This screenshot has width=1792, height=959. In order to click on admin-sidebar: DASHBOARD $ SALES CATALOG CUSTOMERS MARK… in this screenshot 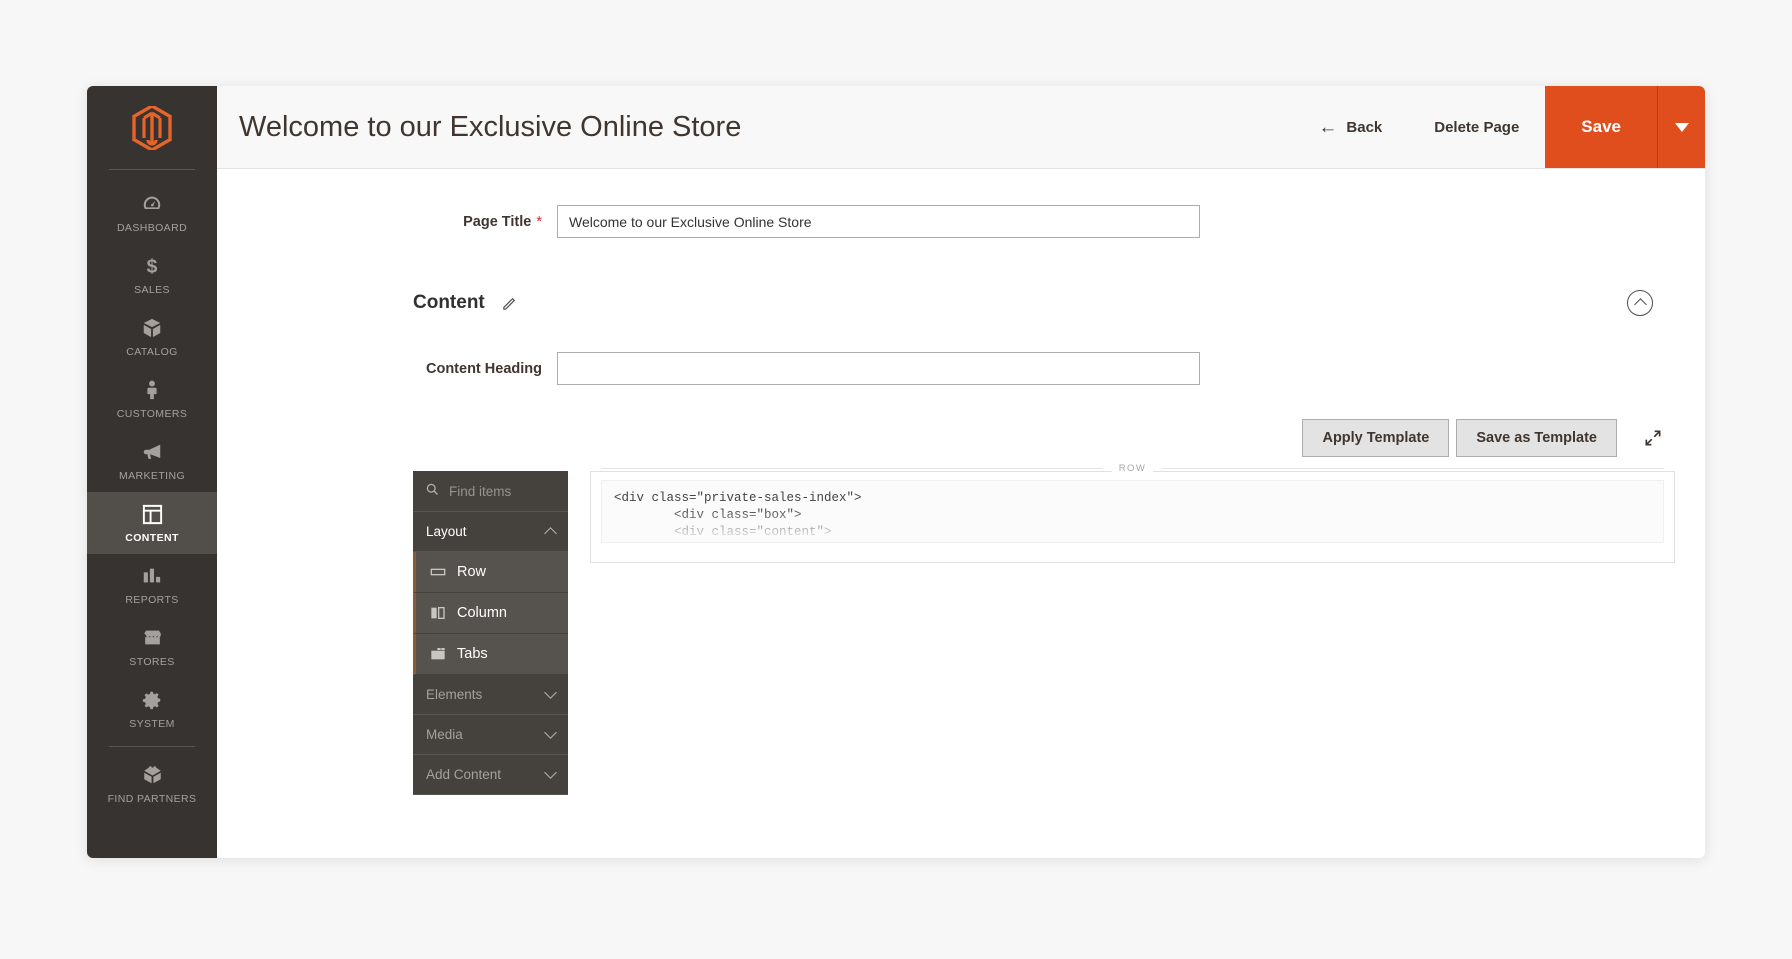, I will do `click(152, 472)`.